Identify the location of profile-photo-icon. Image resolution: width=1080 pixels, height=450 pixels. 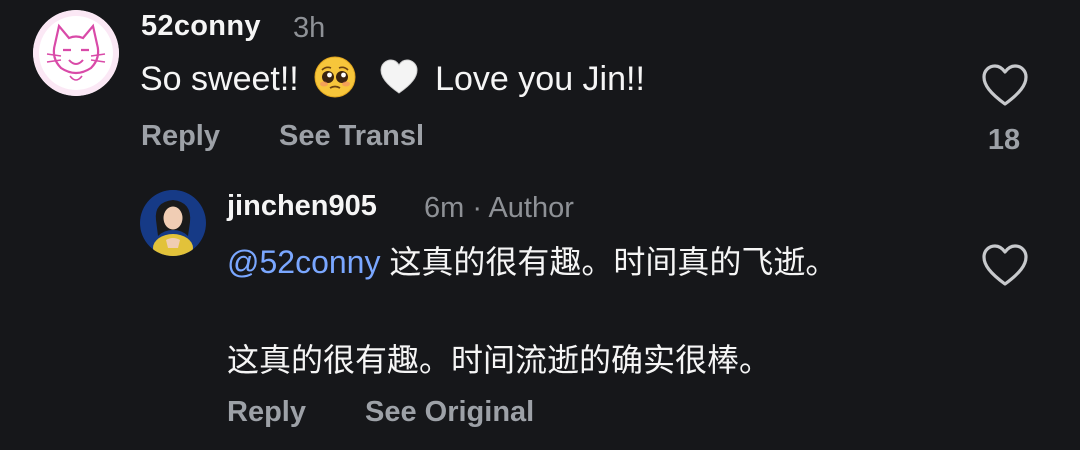
(173, 223).